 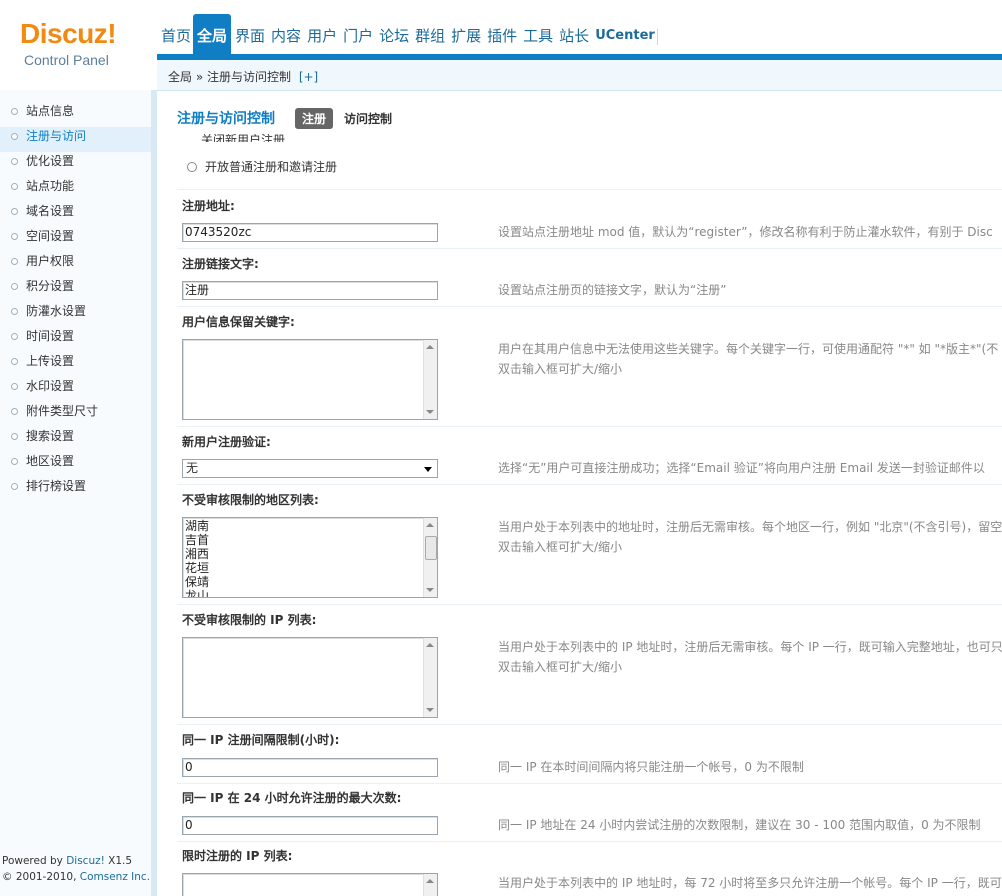 I want to click on sidebar-item-site-function: 站点功能, so click(x=75, y=189).